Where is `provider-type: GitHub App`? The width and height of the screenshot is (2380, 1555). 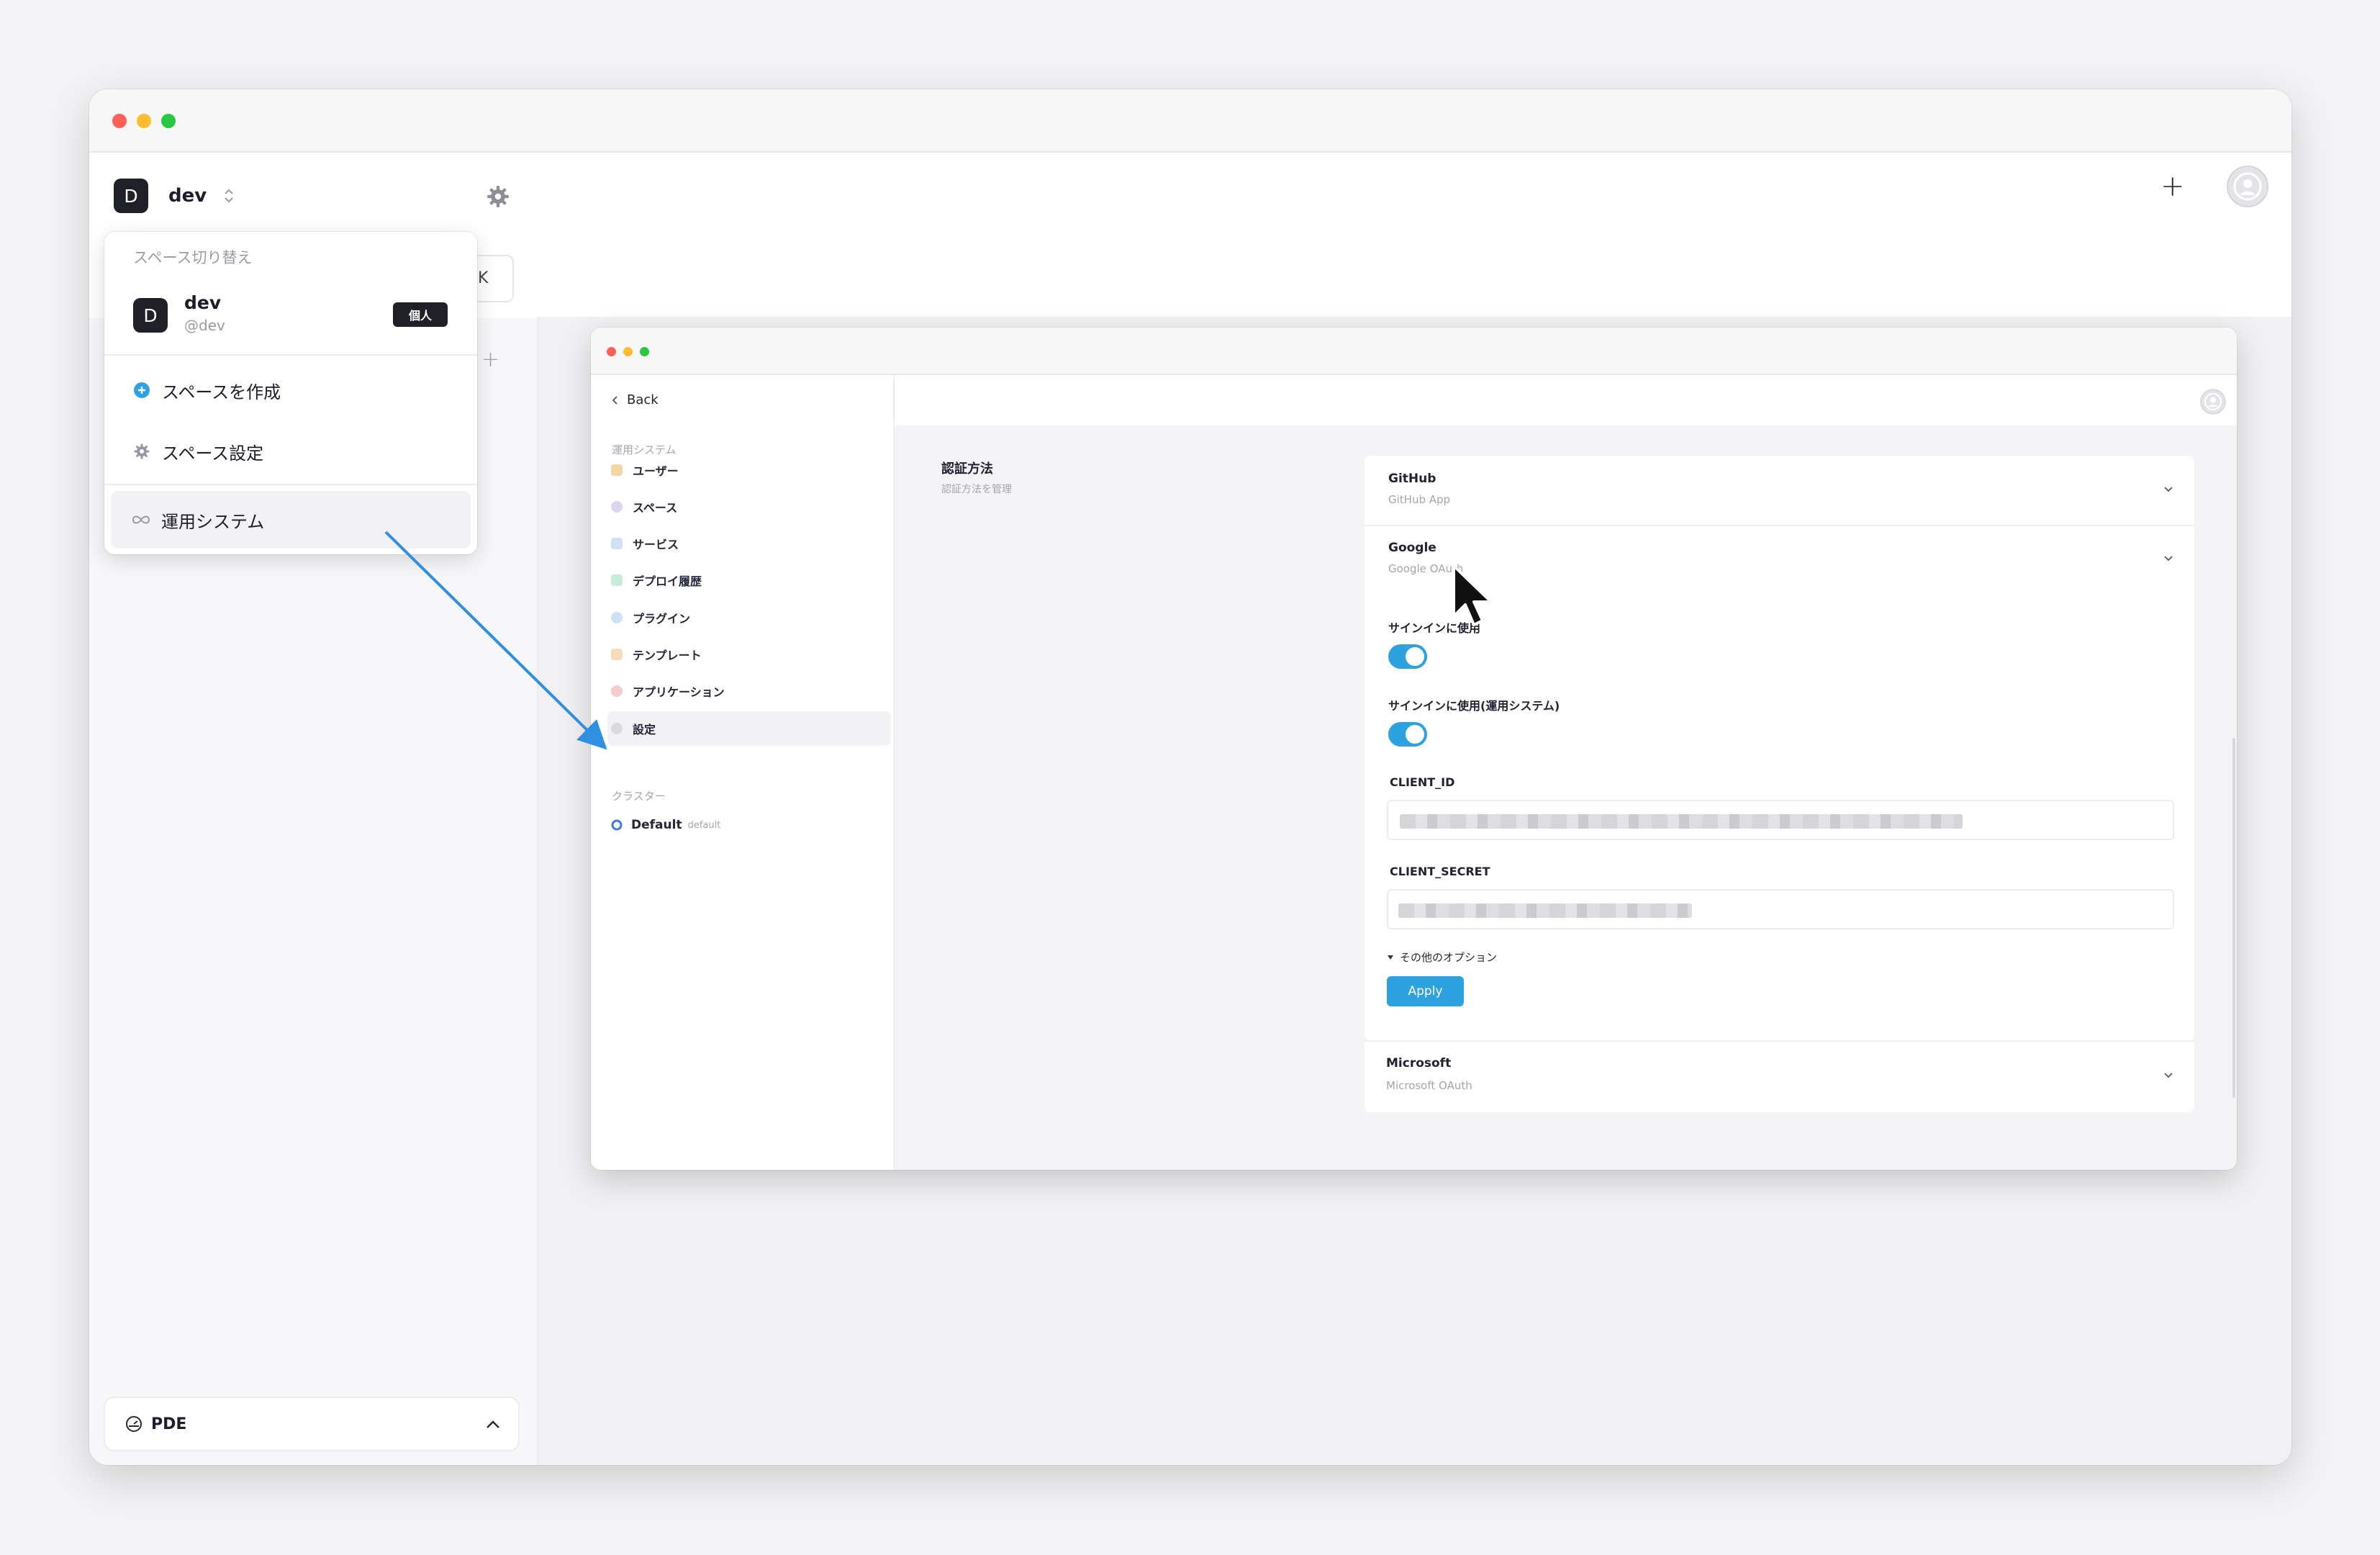
provider-type: GitHub App is located at coordinates (1419, 500).